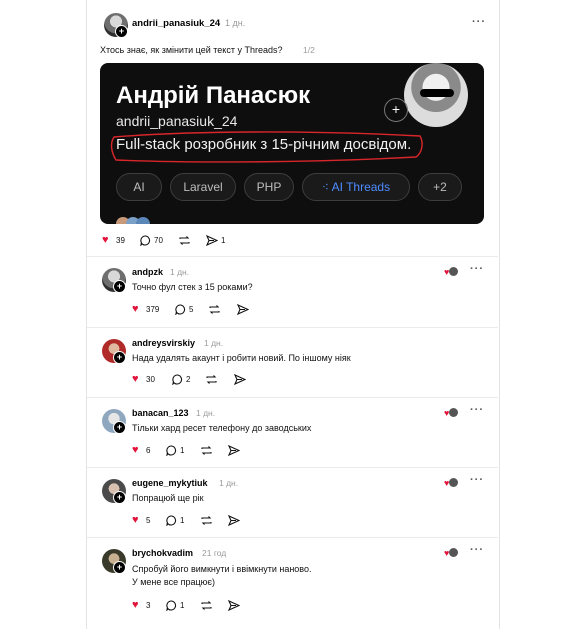 This screenshot has height=629, width=584. I want to click on tag-ai: AI, so click(139, 187).